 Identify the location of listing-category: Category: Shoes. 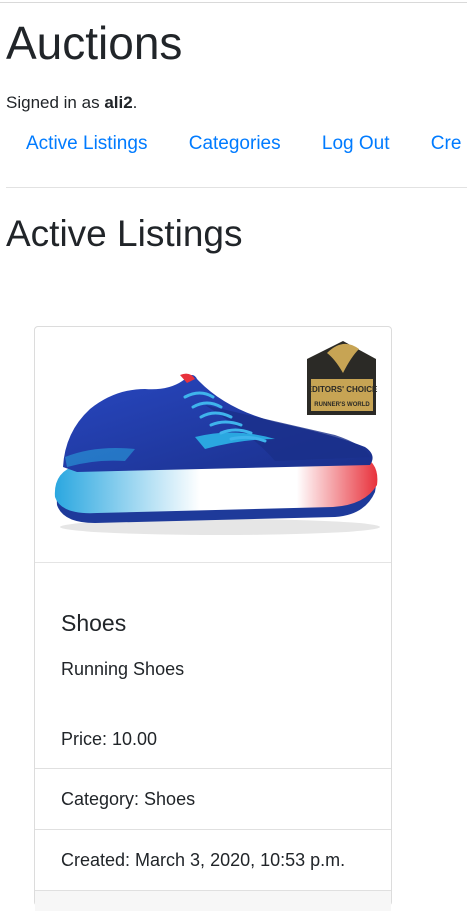
(213, 798).